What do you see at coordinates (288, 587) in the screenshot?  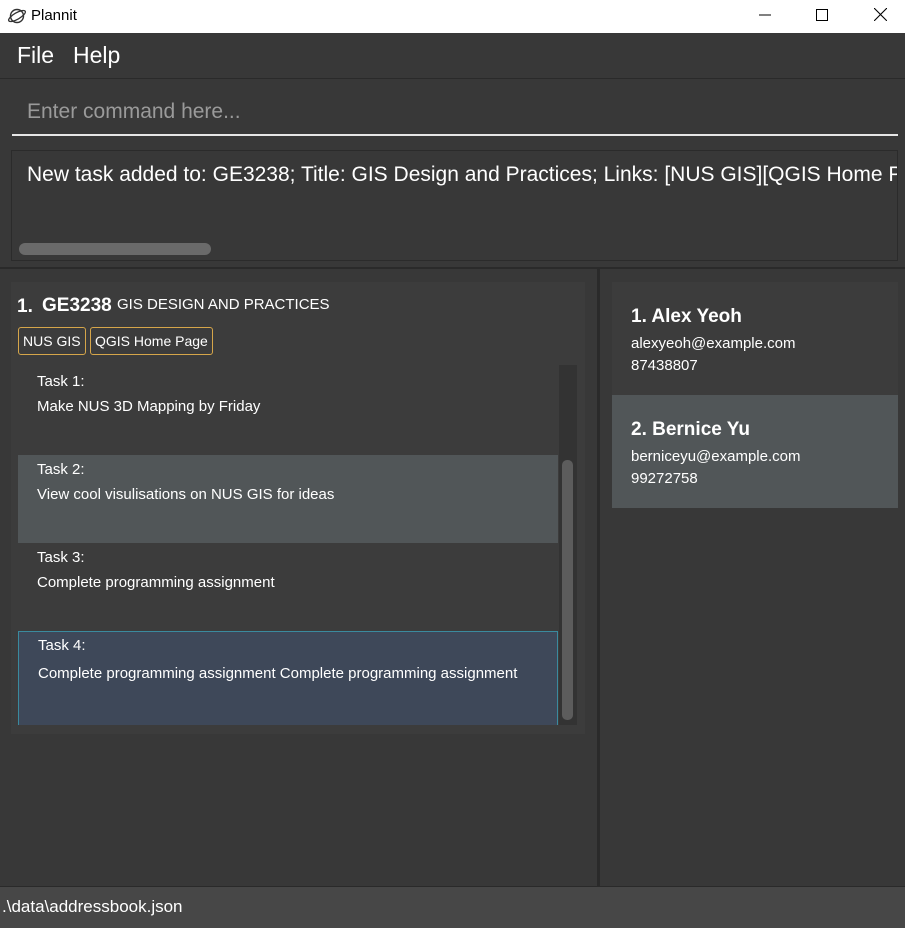 I see `task-item: Task 3: Complete programming assignment` at bounding box center [288, 587].